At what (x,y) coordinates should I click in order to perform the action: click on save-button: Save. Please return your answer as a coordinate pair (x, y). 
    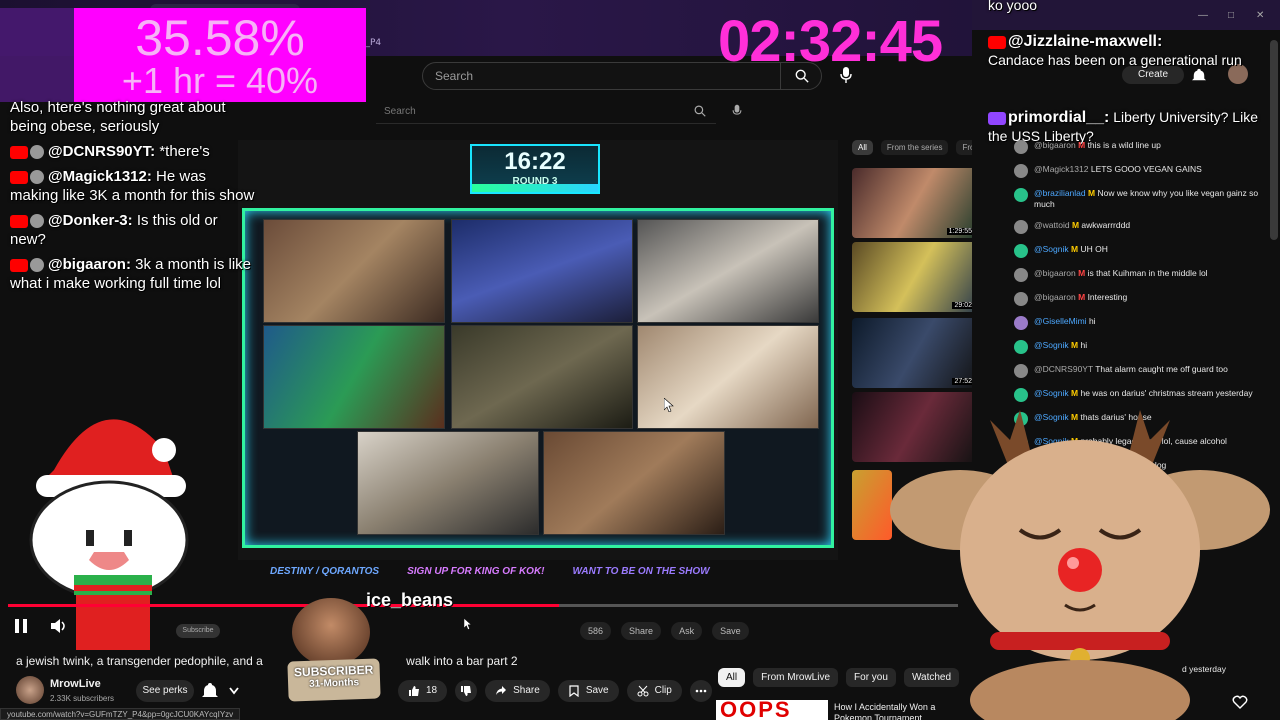
    Looking at the image, I should click on (588, 691).